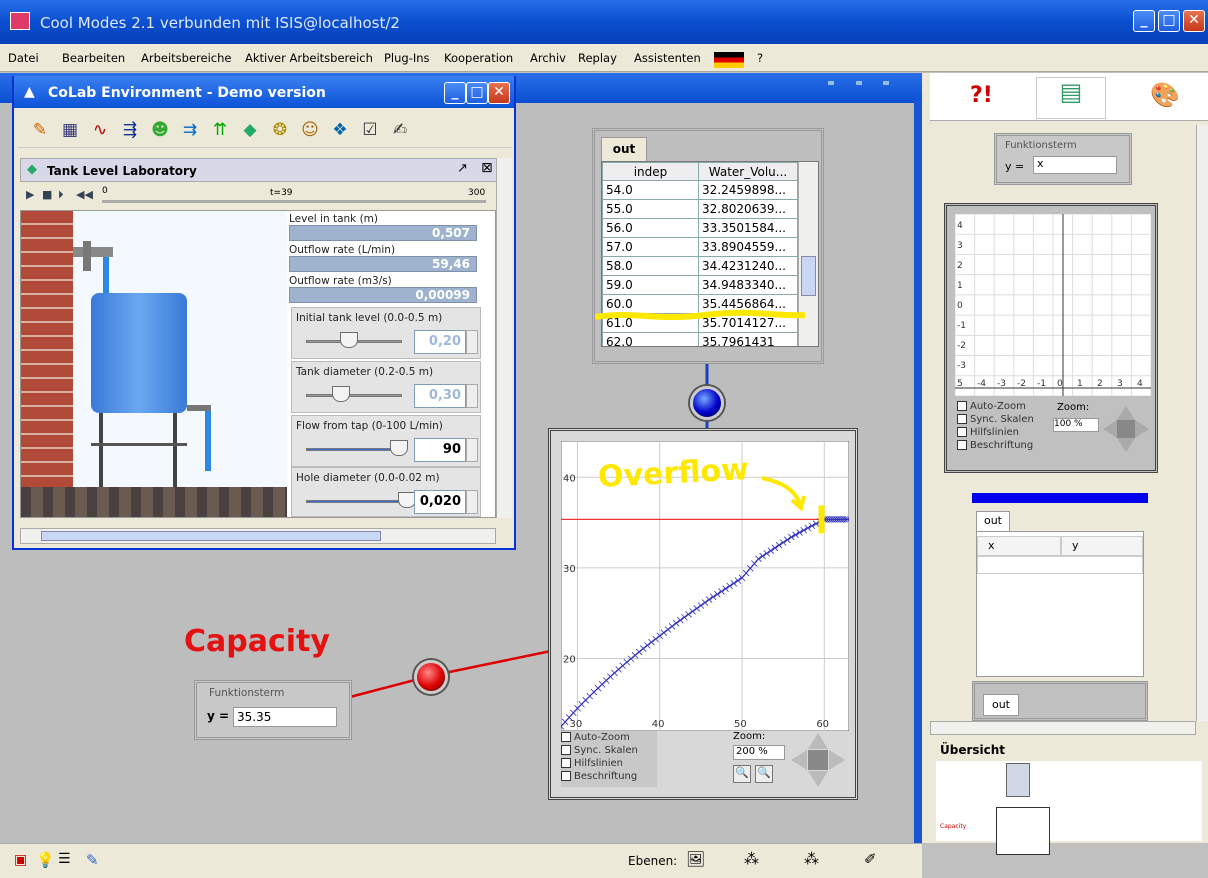 The height and width of the screenshot is (878, 1208). What do you see at coordinates (45, 860) in the screenshot?
I see `lightbulb-icon: 💡` at bounding box center [45, 860].